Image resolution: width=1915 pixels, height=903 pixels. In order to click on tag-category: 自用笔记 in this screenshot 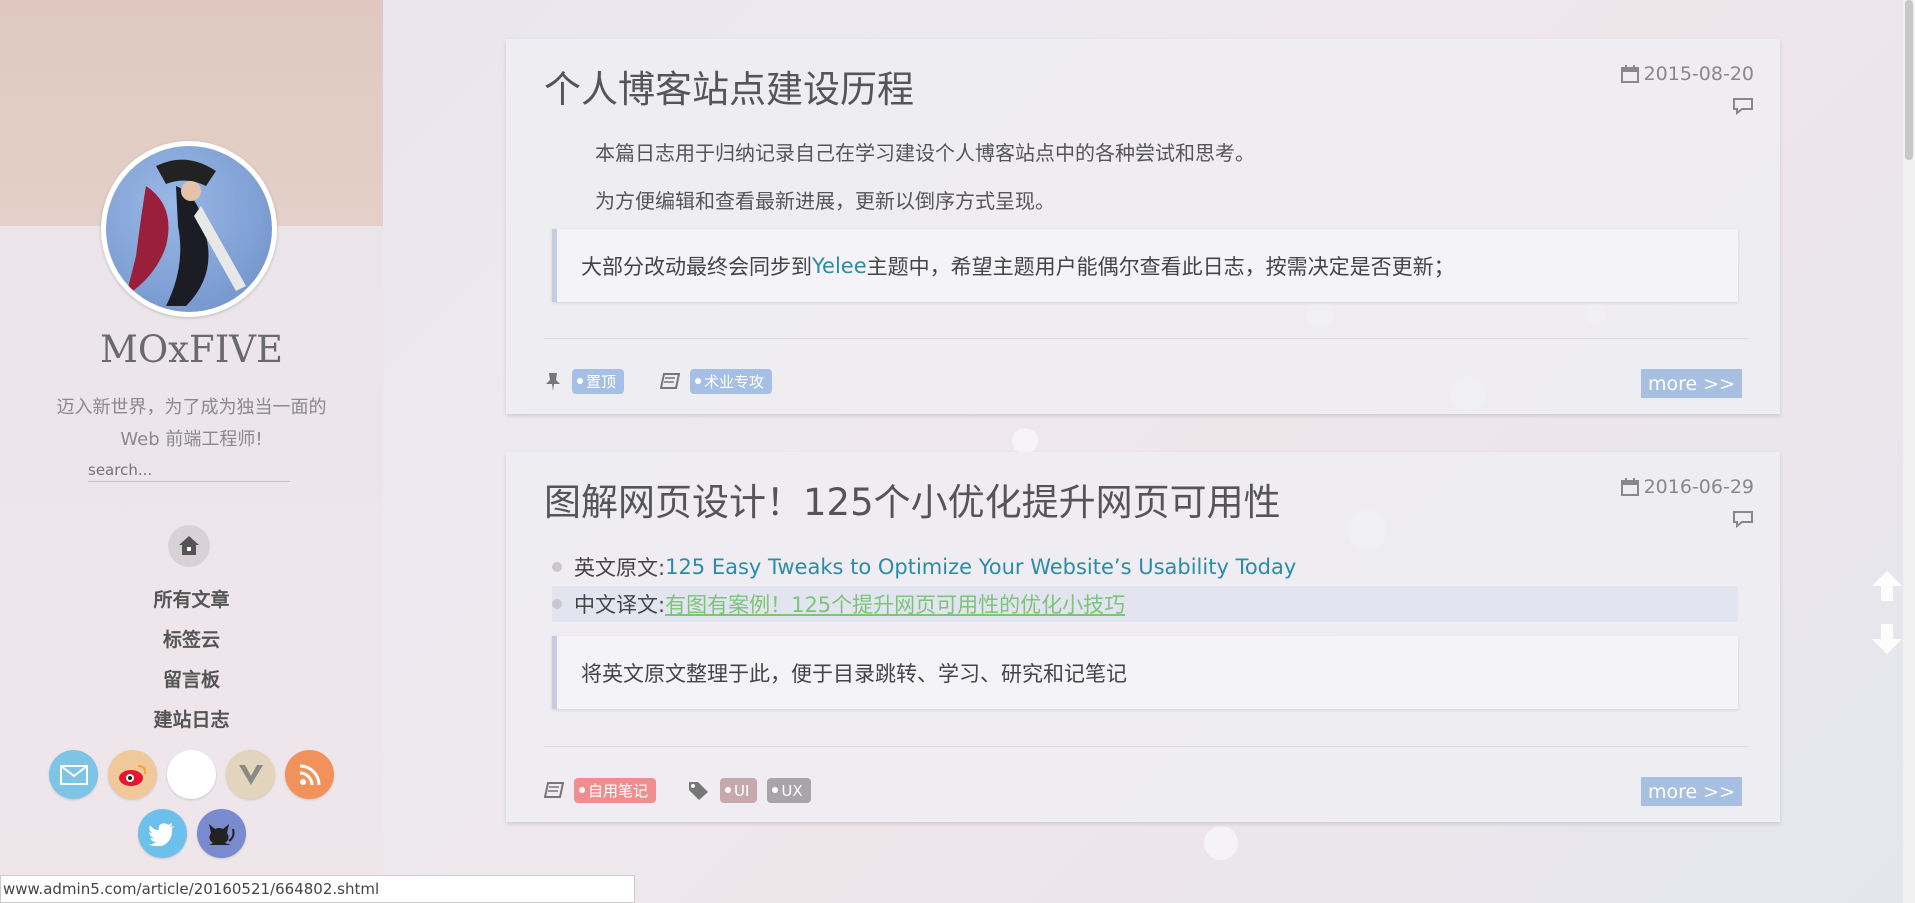, I will do `click(615, 790)`.